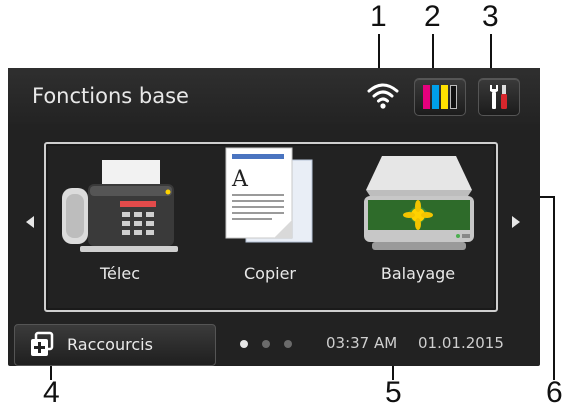  I want to click on svg-text: A, so click(240, 179).